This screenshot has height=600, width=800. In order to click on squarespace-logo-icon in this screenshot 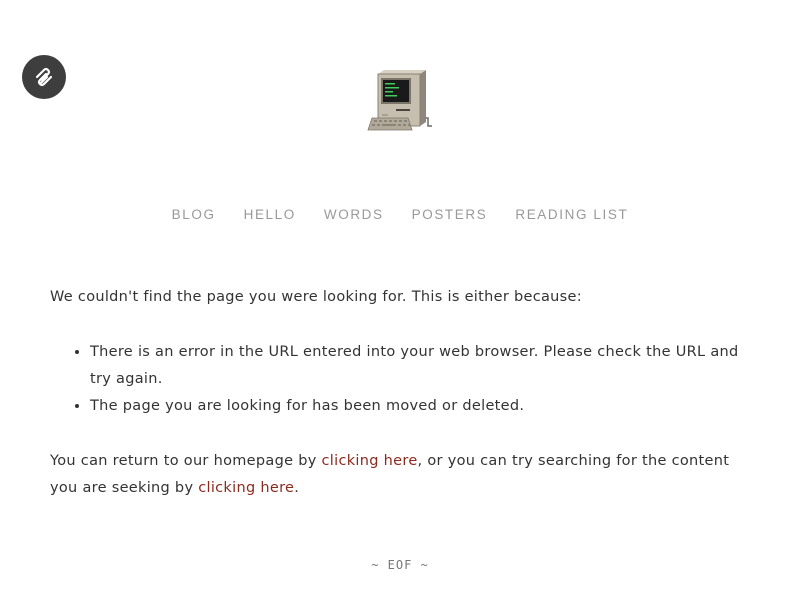, I will do `click(44, 77)`.